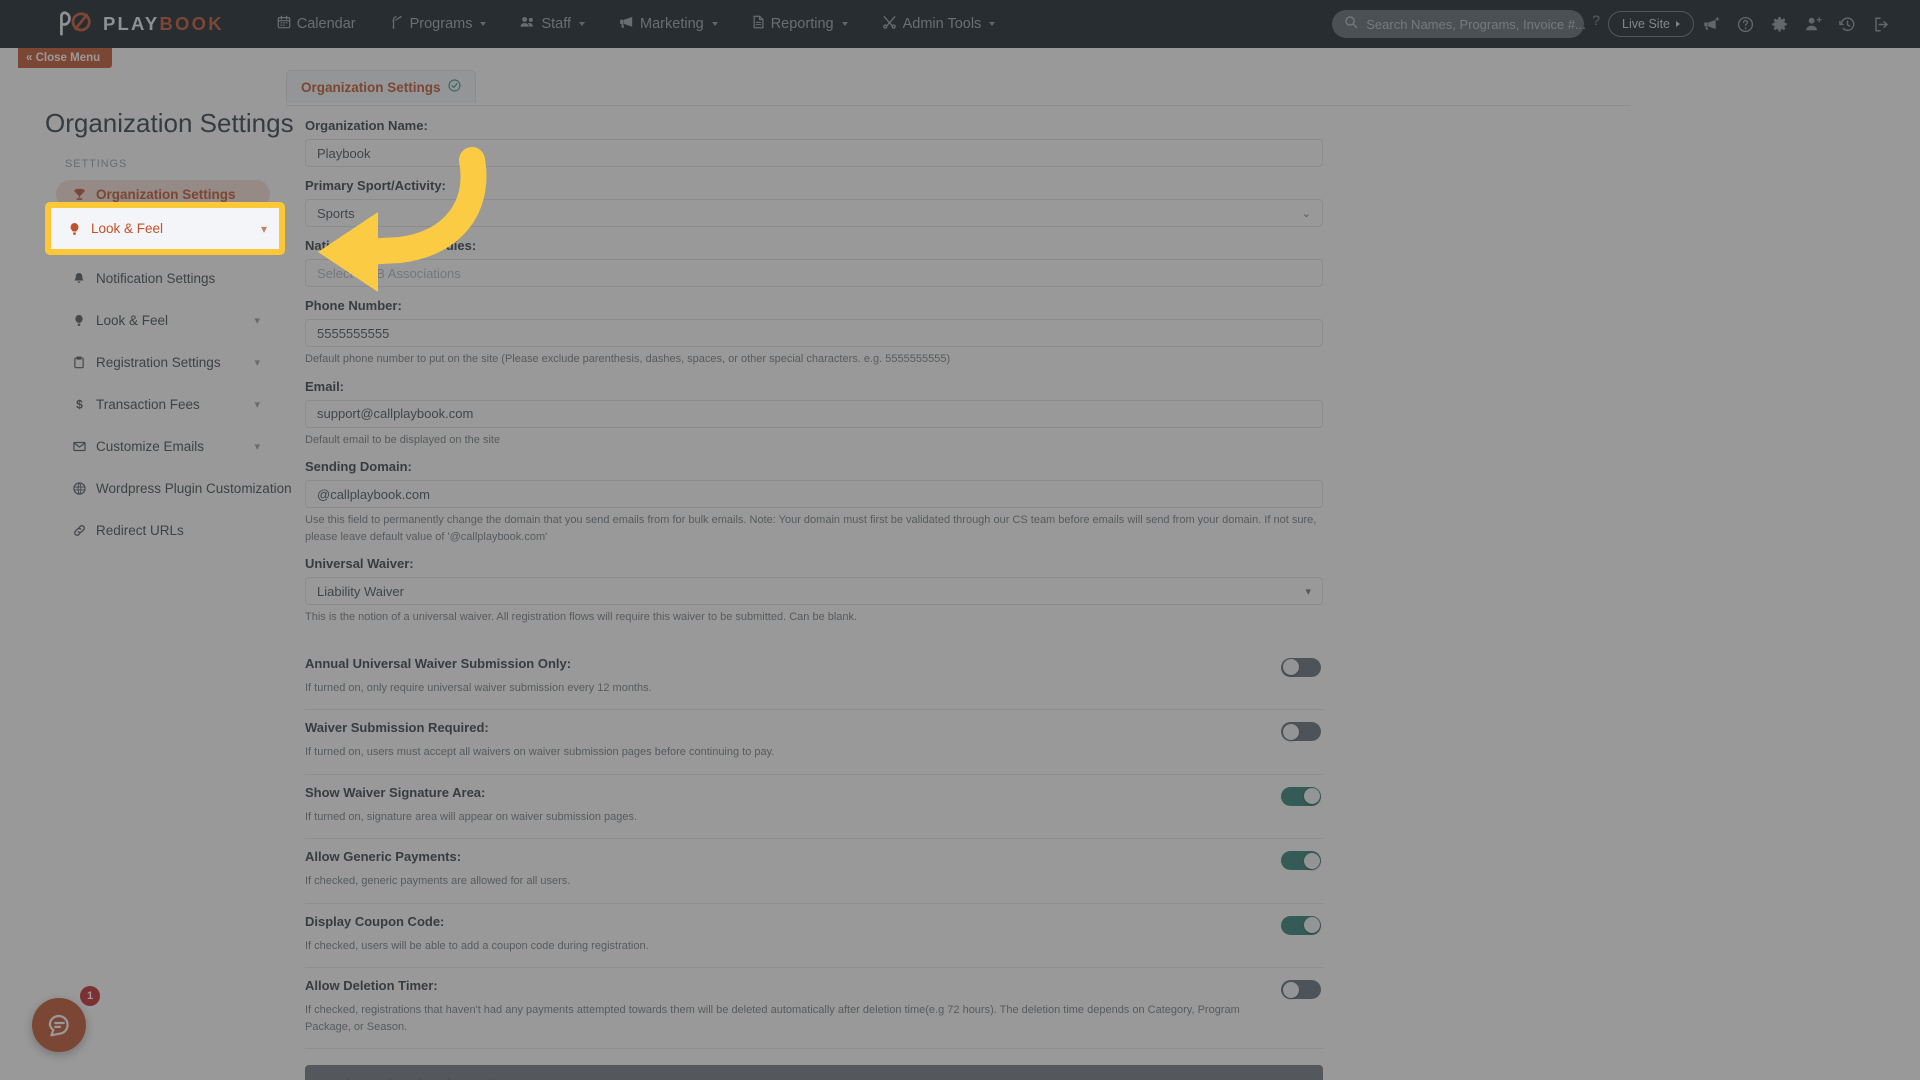 This screenshot has height=1080, width=1920. I want to click on gear-icon, so click(1779, 24).